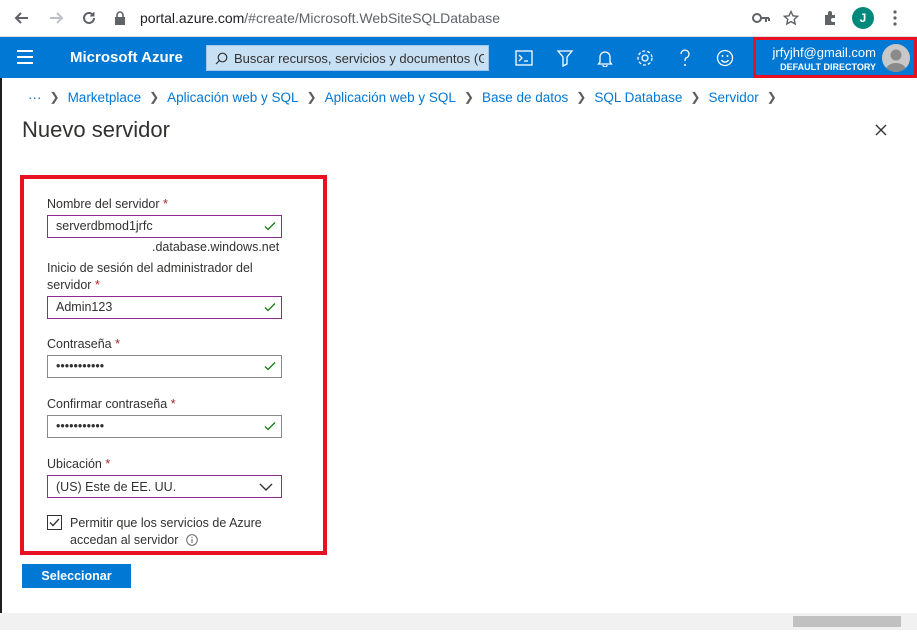 This screenshot has height=633, width=917. What do you see at coordinates (35, 97) in the screenshot?
I see `breadcrumb-ellipsis: ···` at bounding box center [35, 97].